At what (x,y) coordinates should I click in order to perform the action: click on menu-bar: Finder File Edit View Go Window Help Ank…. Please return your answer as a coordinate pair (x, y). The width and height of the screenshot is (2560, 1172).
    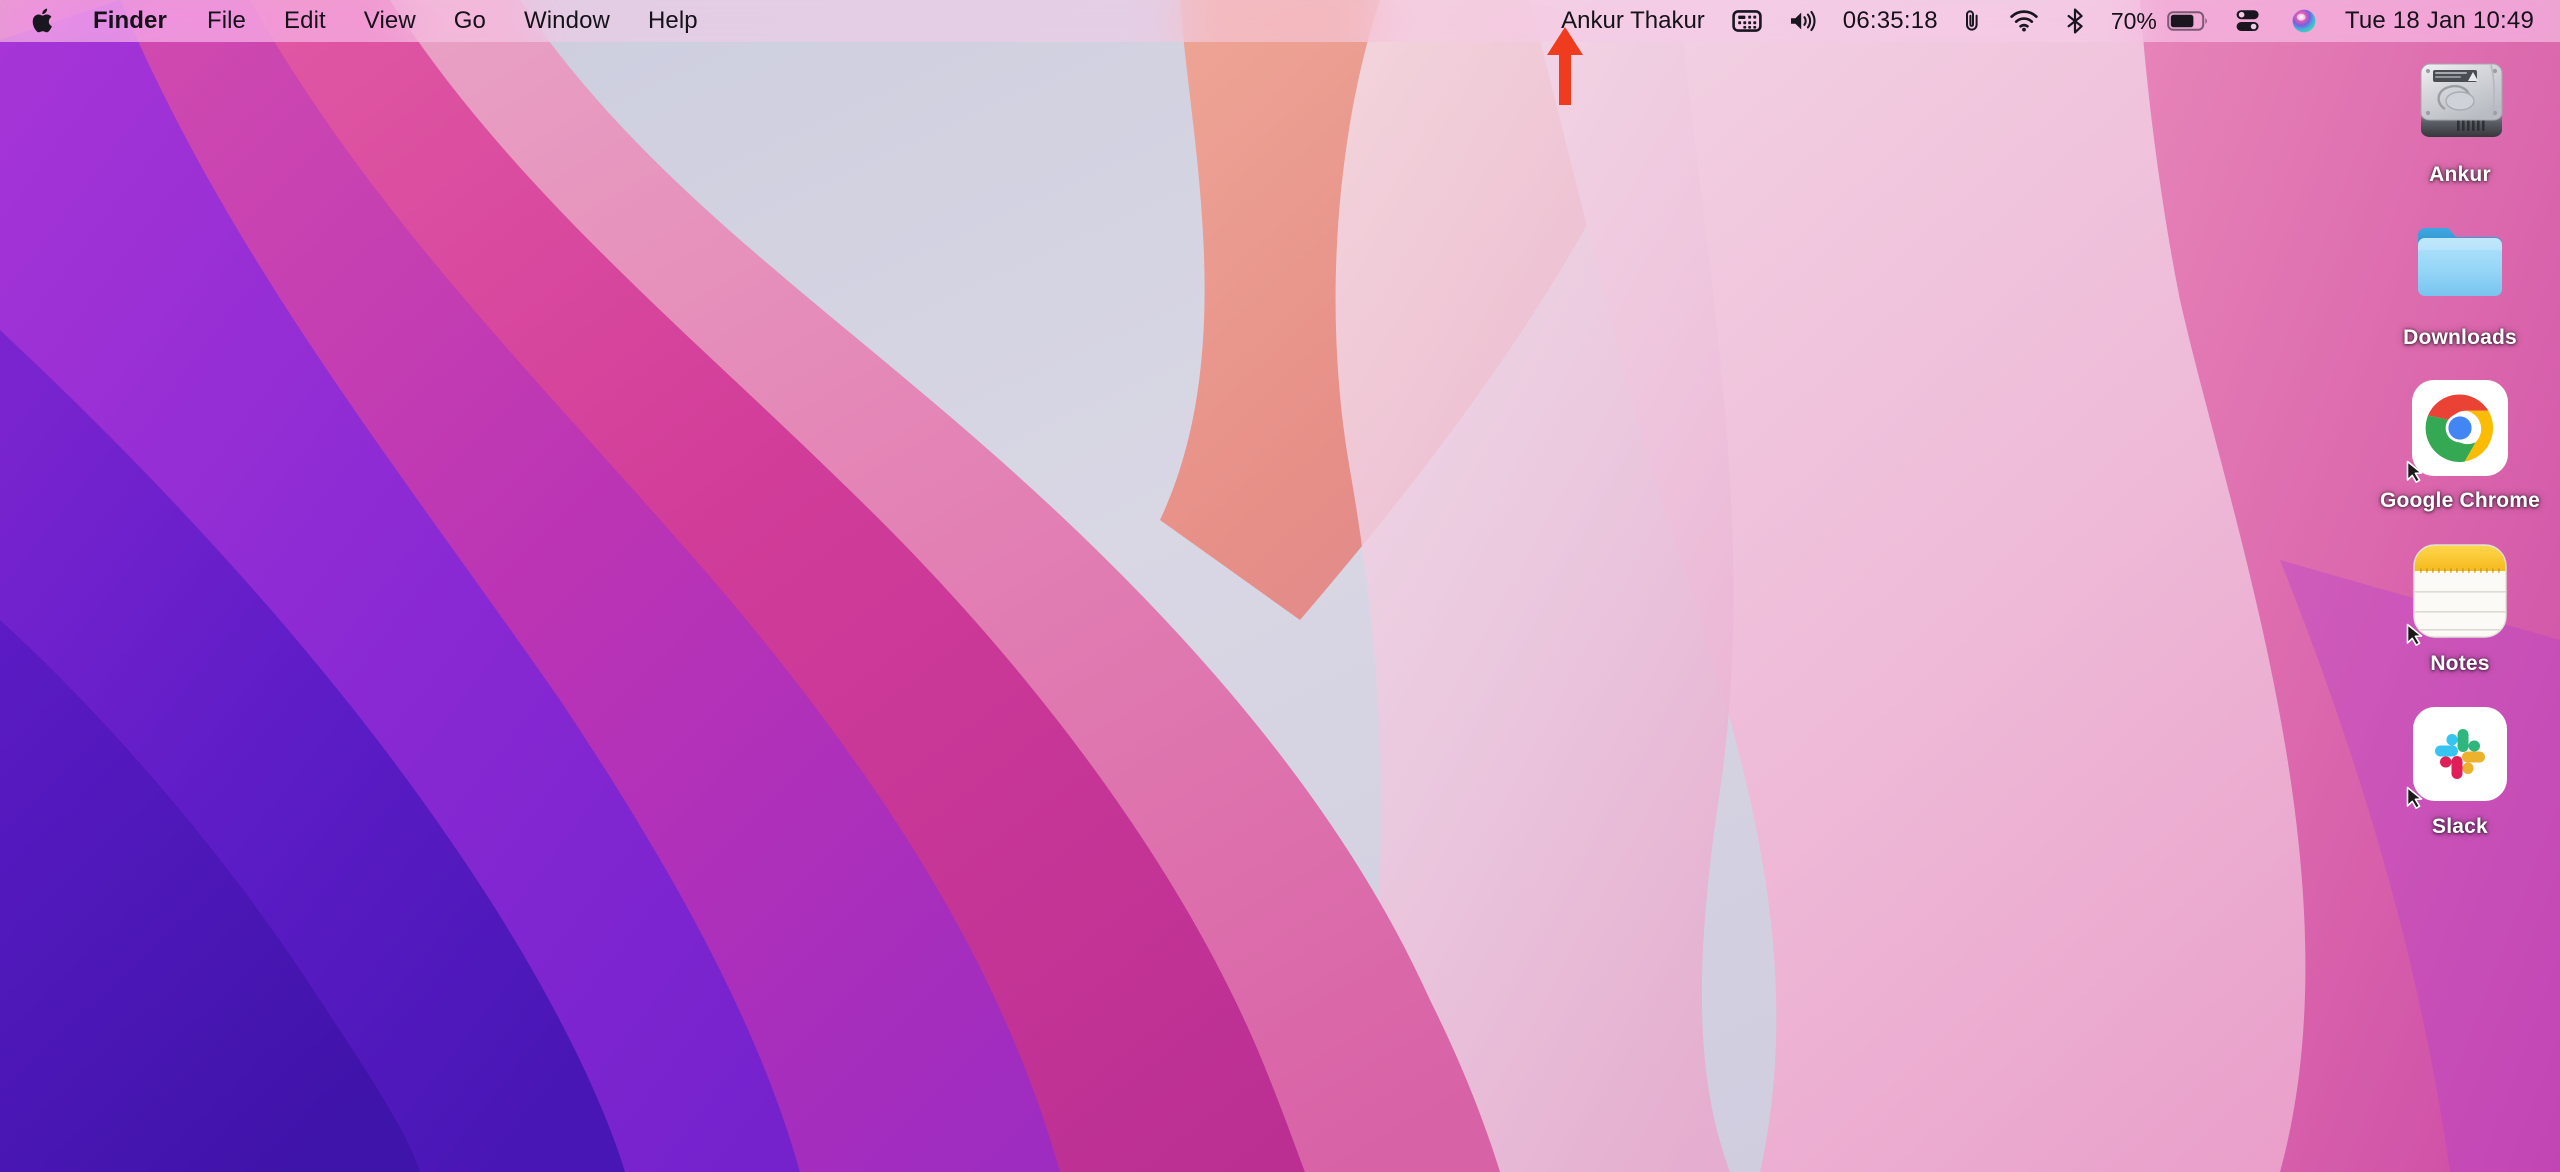
    Looking at the image, I should click on (1280, 21).